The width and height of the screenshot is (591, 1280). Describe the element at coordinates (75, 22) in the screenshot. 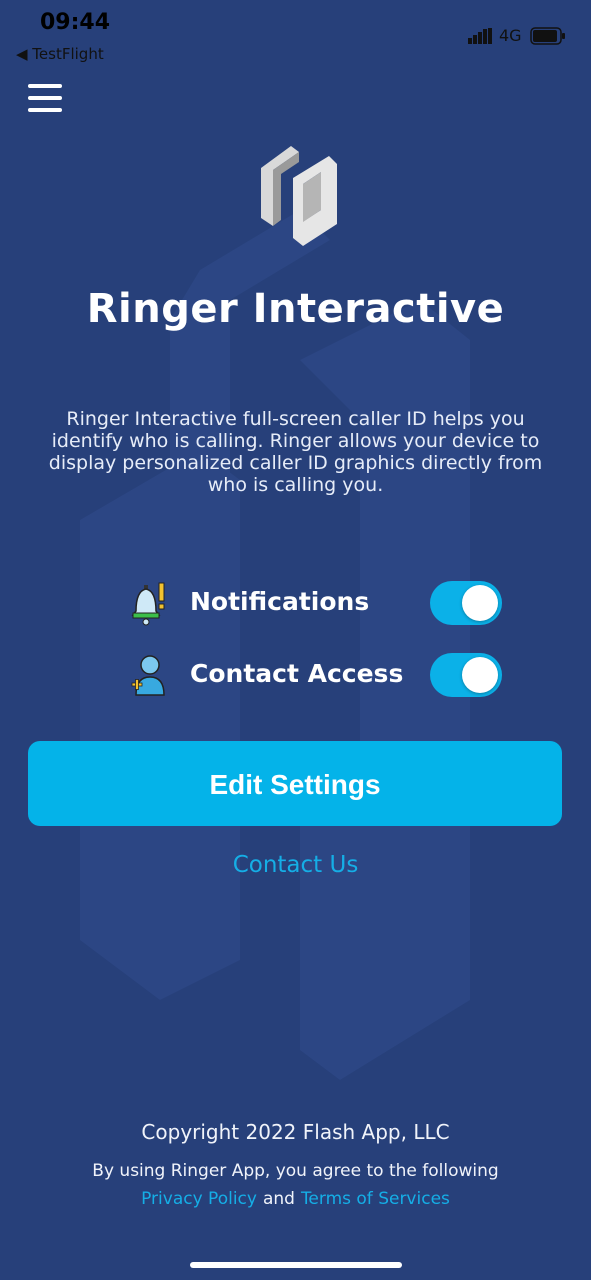

I see `status-time: 09:44` at that location.